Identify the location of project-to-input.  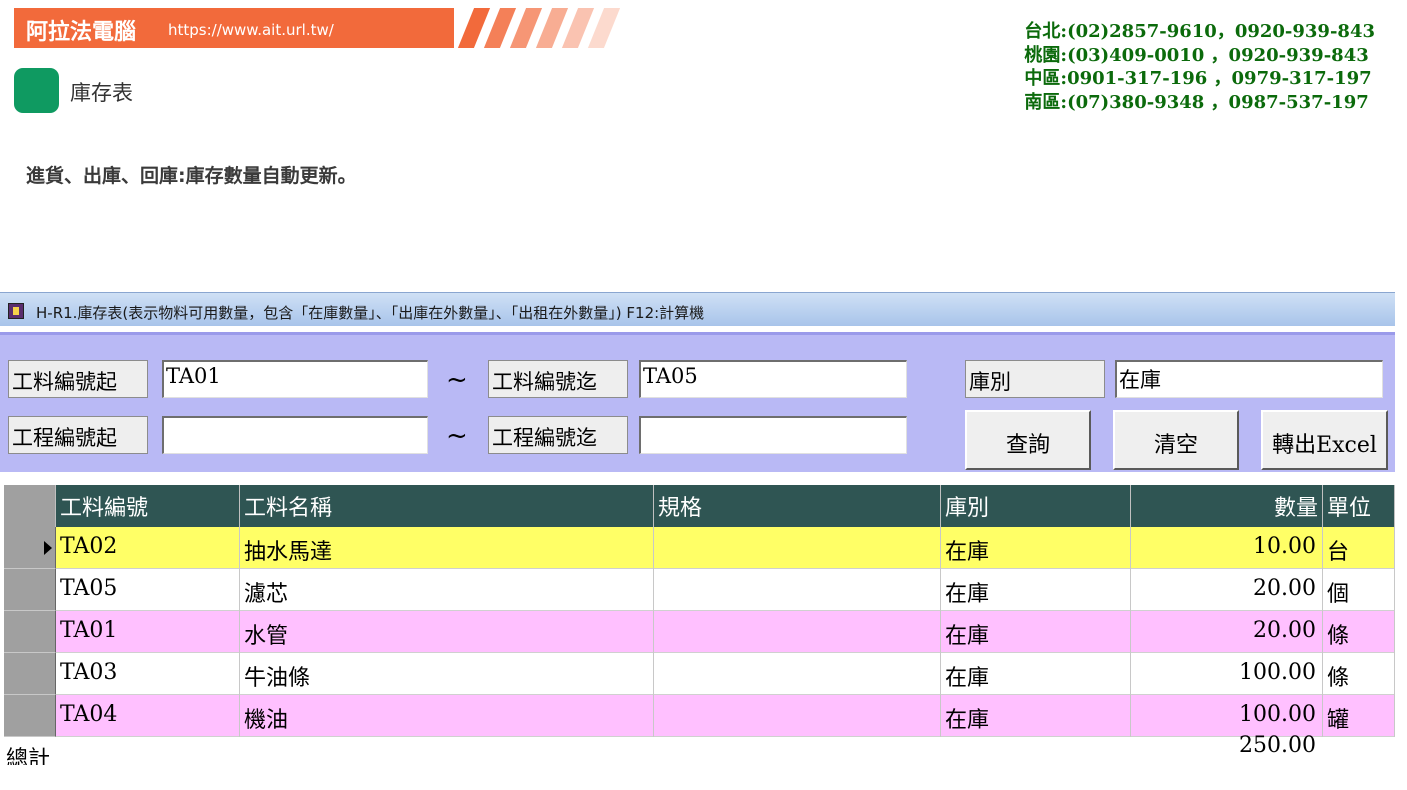
(773, 435).